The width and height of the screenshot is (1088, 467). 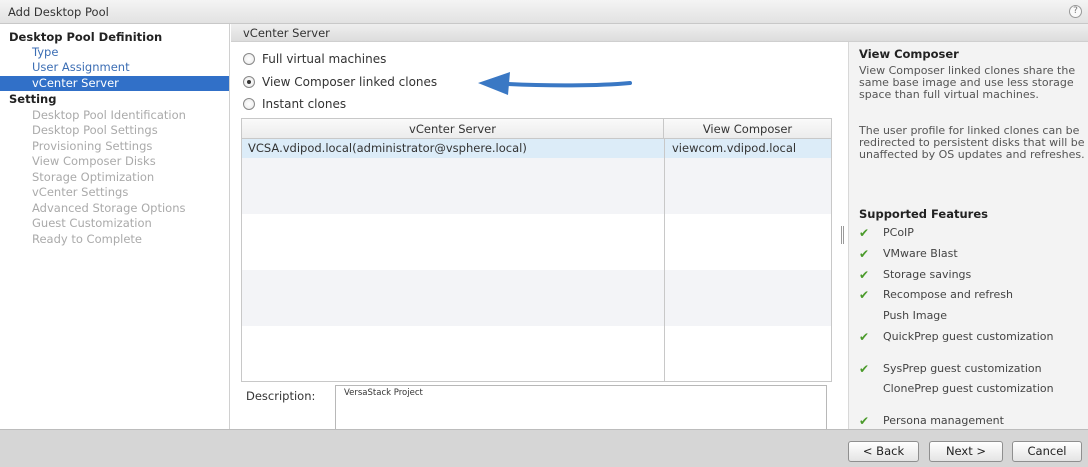 I want to click on feature-label: SysPrep guest customization, so click(x=962, y=368).